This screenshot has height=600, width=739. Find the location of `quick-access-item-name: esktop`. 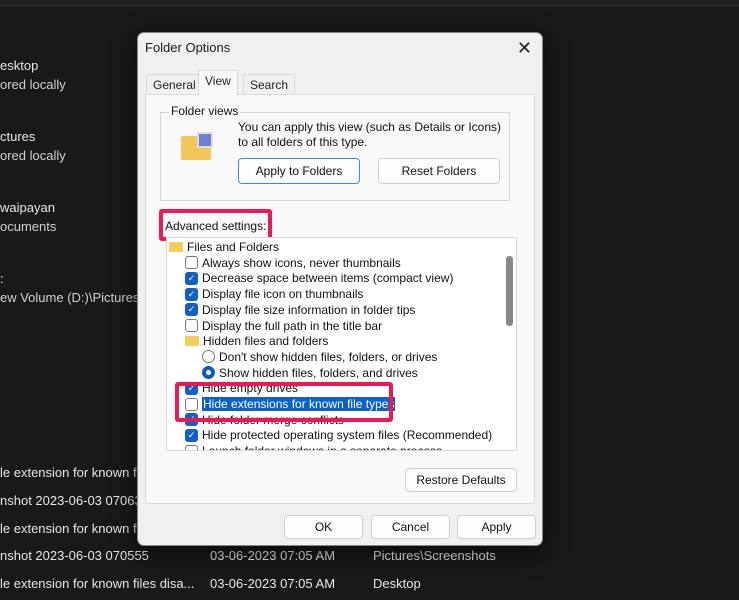

quick-access-item-name: esktop is located at coordinates (19, 65).